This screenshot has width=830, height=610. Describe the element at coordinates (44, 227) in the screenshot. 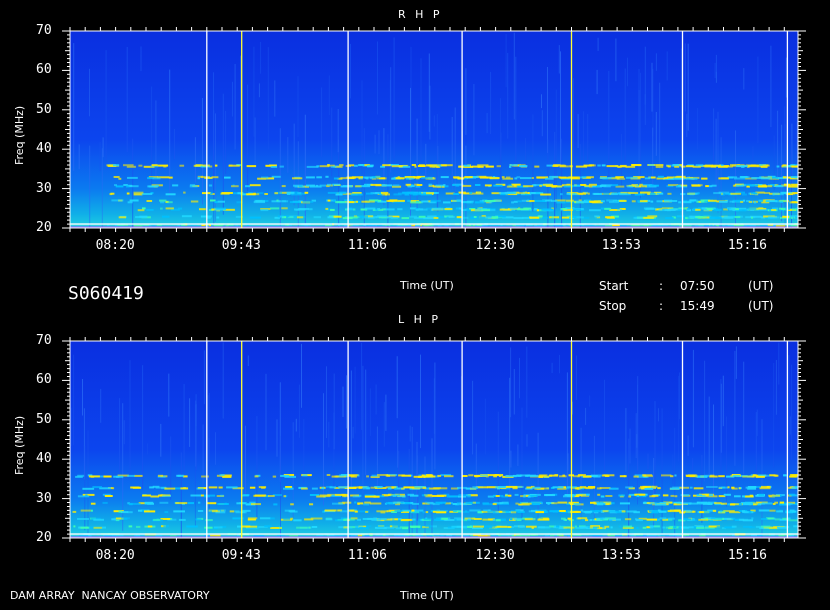

I see `y-tick-label: 20` at that location.